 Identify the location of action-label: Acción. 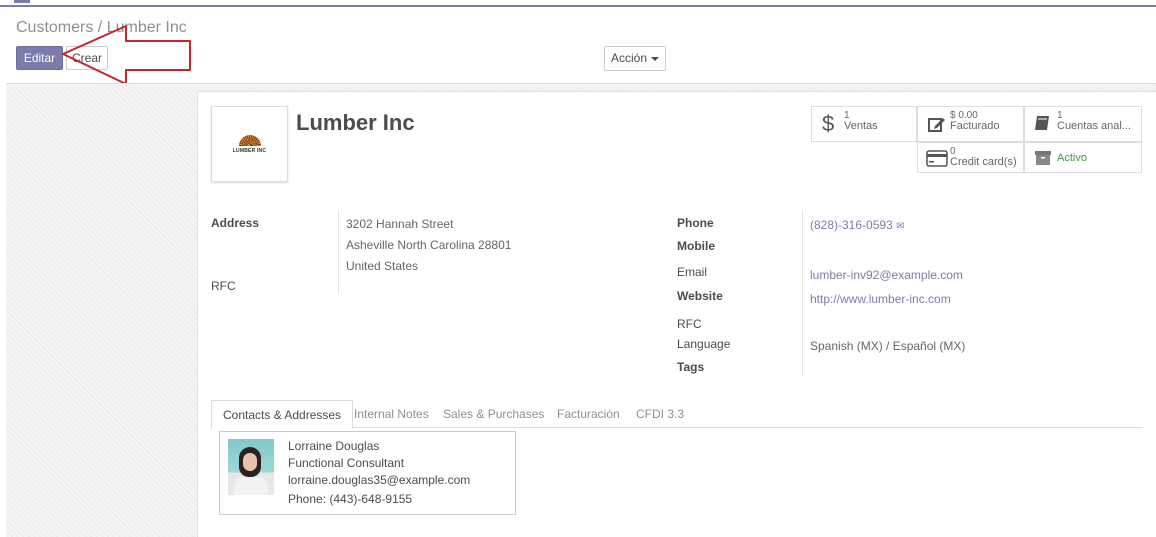
(629, 58).